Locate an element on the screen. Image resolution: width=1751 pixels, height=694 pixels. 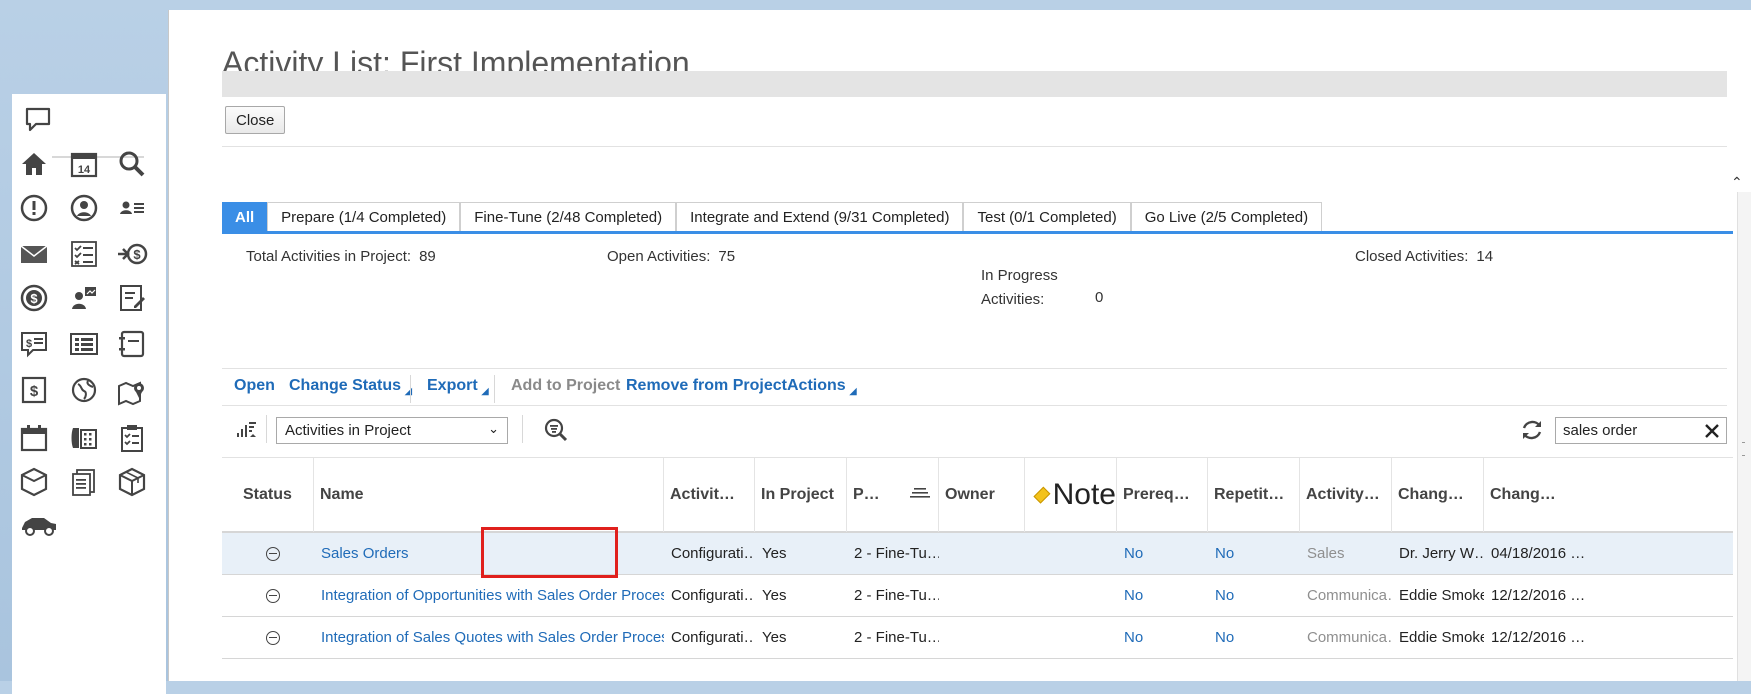
in-project-cell: Yes is located at coordinates (774, 637).